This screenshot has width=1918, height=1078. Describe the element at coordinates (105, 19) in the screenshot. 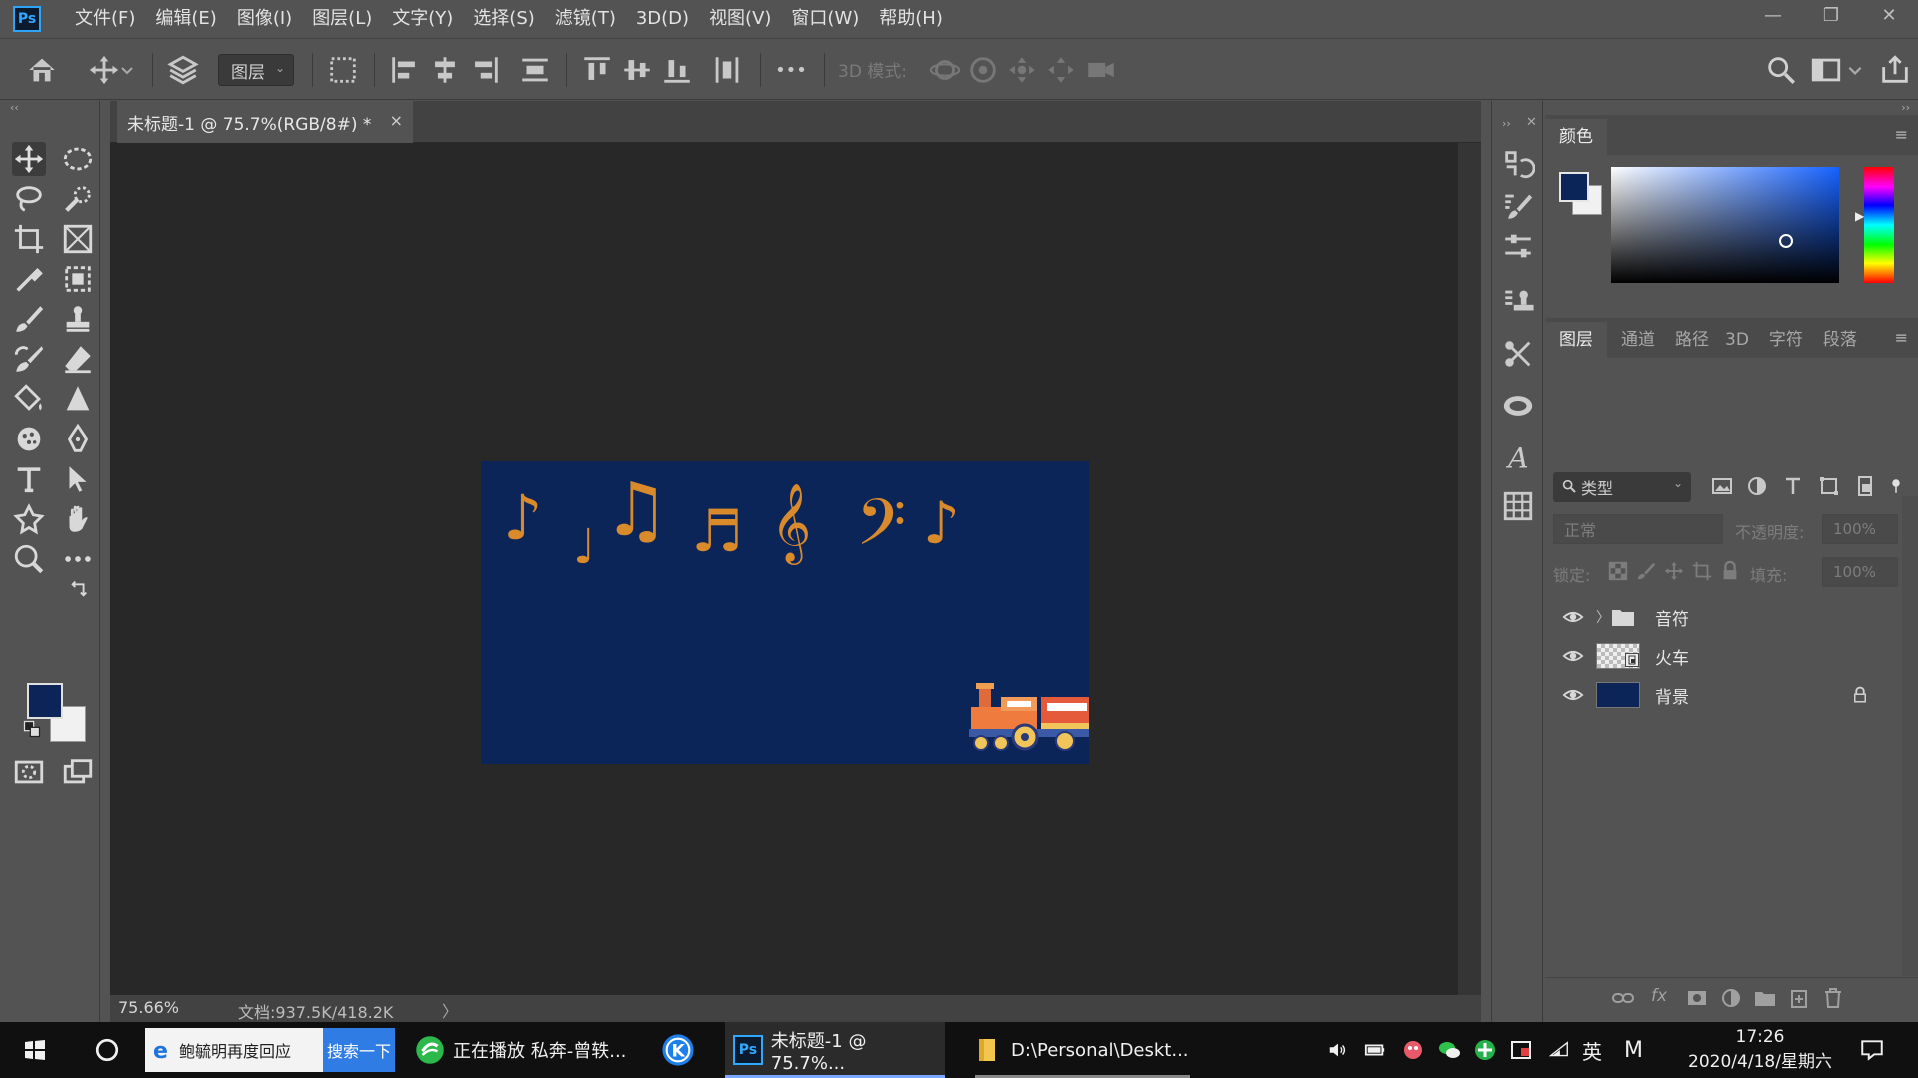

I see `menu-file: 文件(F)` at that location.